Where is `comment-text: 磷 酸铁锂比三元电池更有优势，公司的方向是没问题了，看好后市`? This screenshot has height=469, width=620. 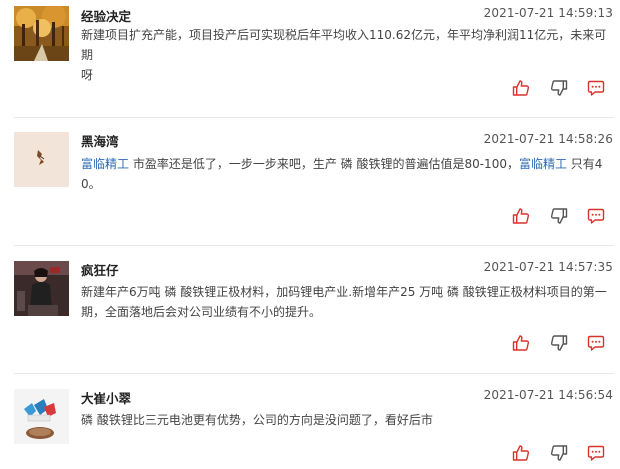 comment-text: 磷 酸铁锂比三元电池更有优势，公司的方向是没问题了，看好后市 is located at coordinates (346, 420).